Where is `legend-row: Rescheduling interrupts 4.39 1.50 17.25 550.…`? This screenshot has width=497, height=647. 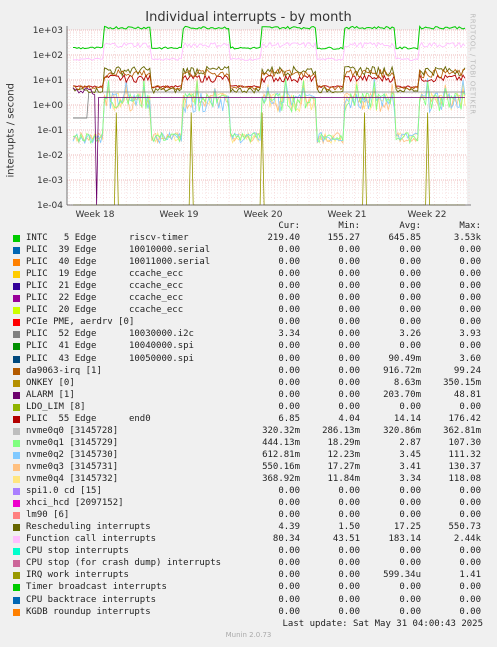 legend-row: Rescheduling interrupts 4.39 1.50 17.25 550.… is located at coordinates (248, 528).